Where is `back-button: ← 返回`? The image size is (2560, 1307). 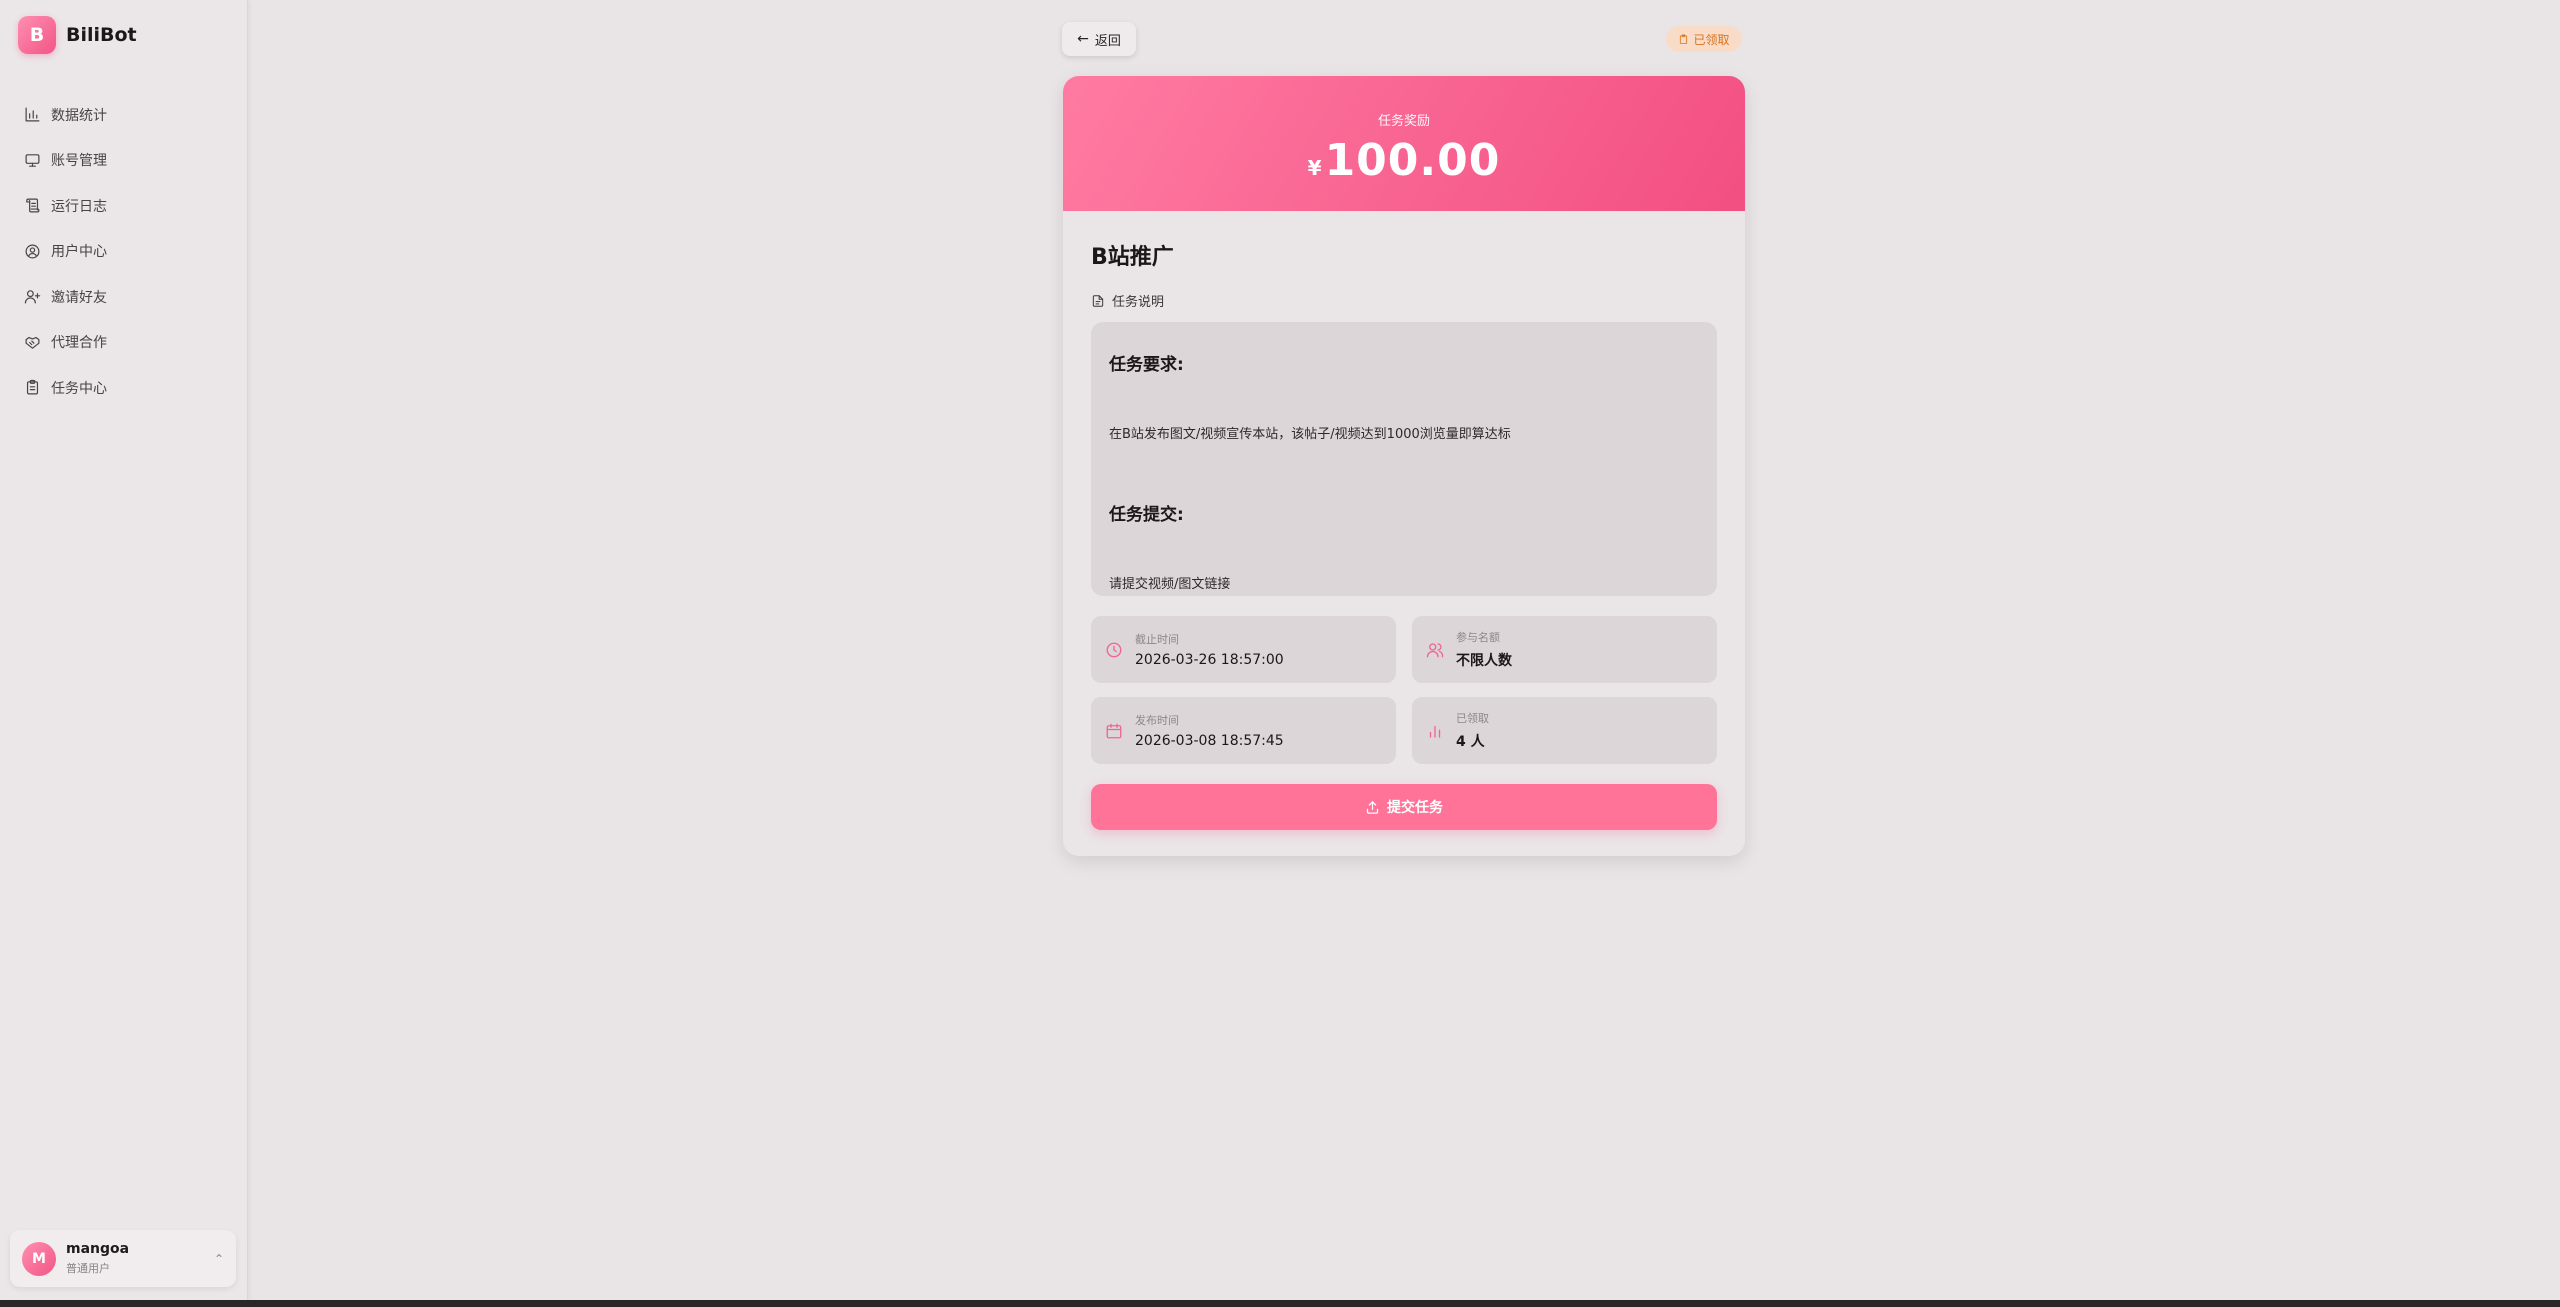
back-button: ← 返回 is located at coordinates (1099, 39).